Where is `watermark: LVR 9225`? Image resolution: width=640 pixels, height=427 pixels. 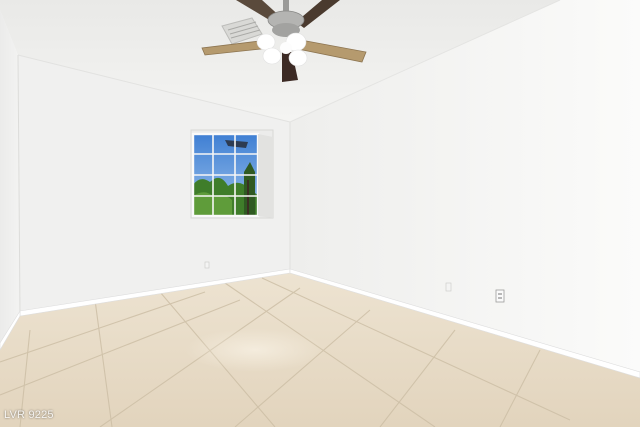 watermark: LVR 9225 is located at coordinates (29, 415).